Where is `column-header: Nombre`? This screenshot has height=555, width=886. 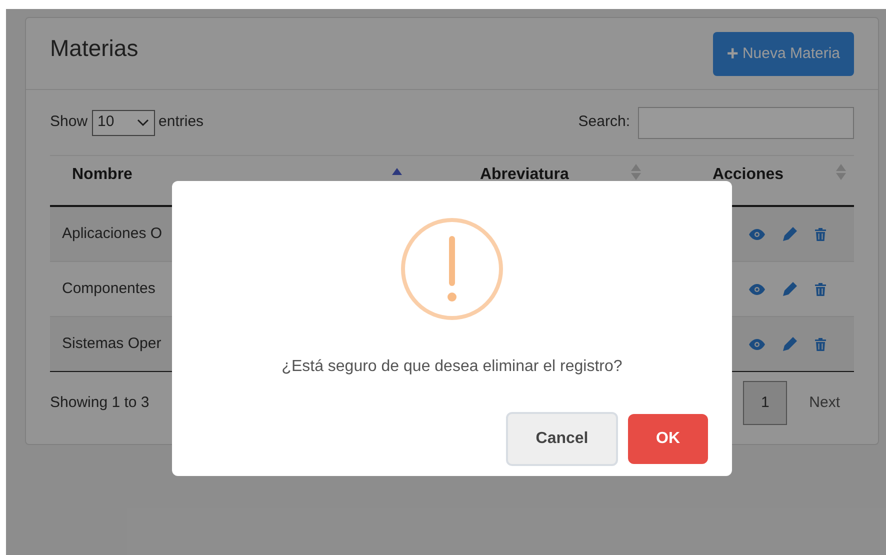 column-header: Nombre is located at coordinates (230, 180).